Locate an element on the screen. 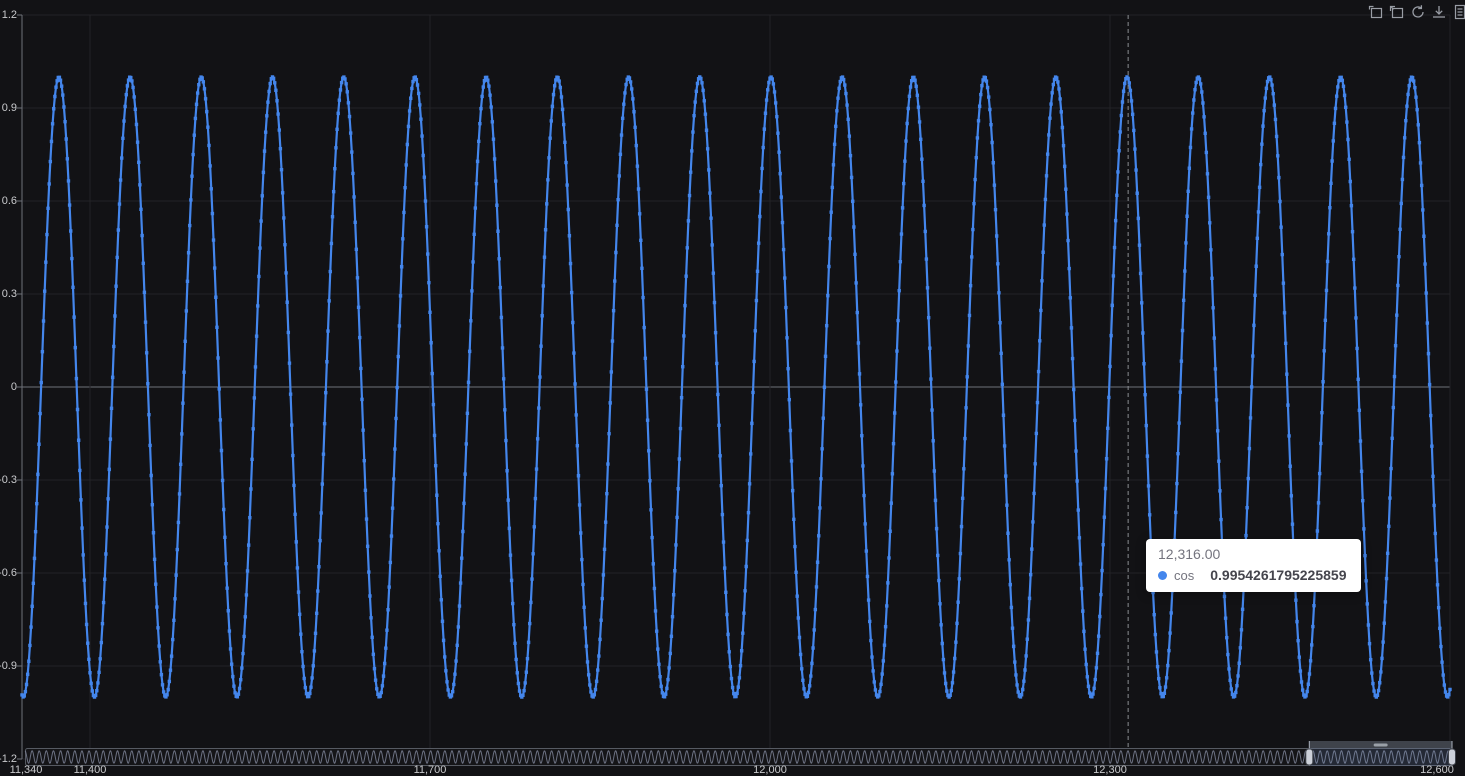 Image resolution: width=1465 pixels, height=776 pixels. zoom-reset-icon is located at coordinates (1397, 12).